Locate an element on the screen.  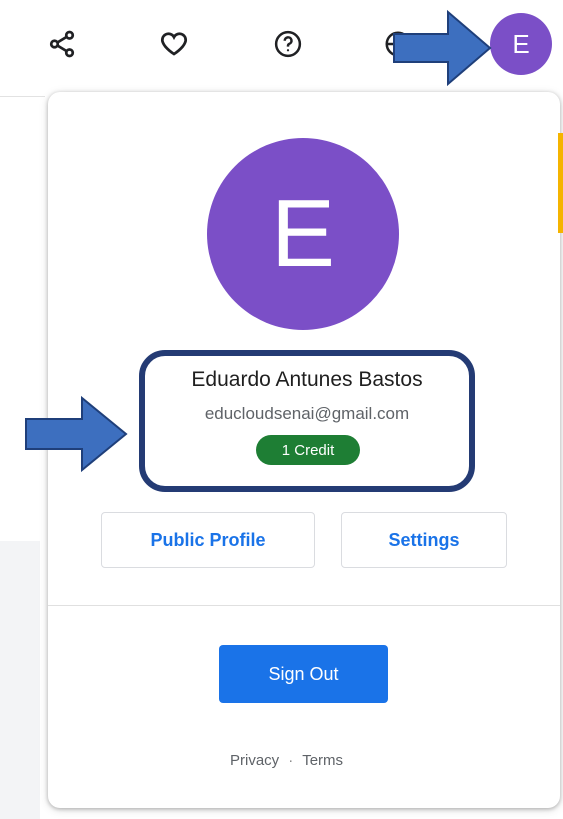
background-accent is located at coordinates (560, 183).